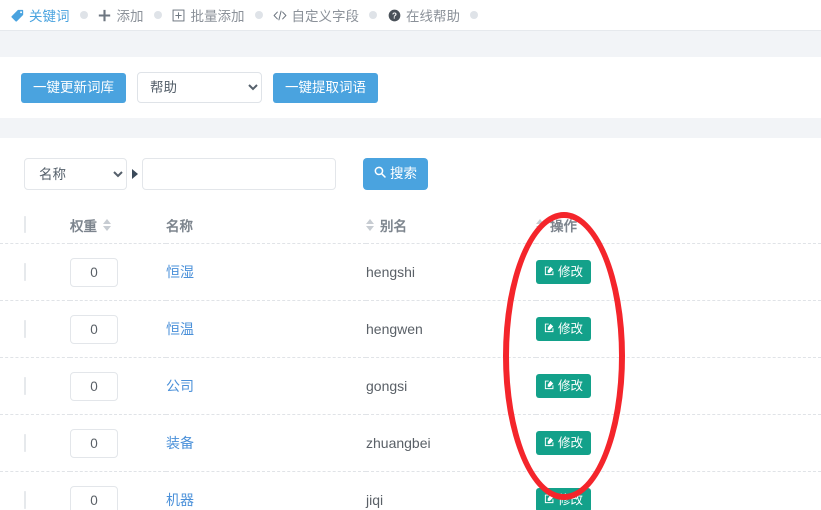 The height and width of the screenshot is (510, 821). What do you see at coordinates (266, 272) in the screenshot?
I see `row-name-cell: 恒湿` at bounding box center [266, 272].